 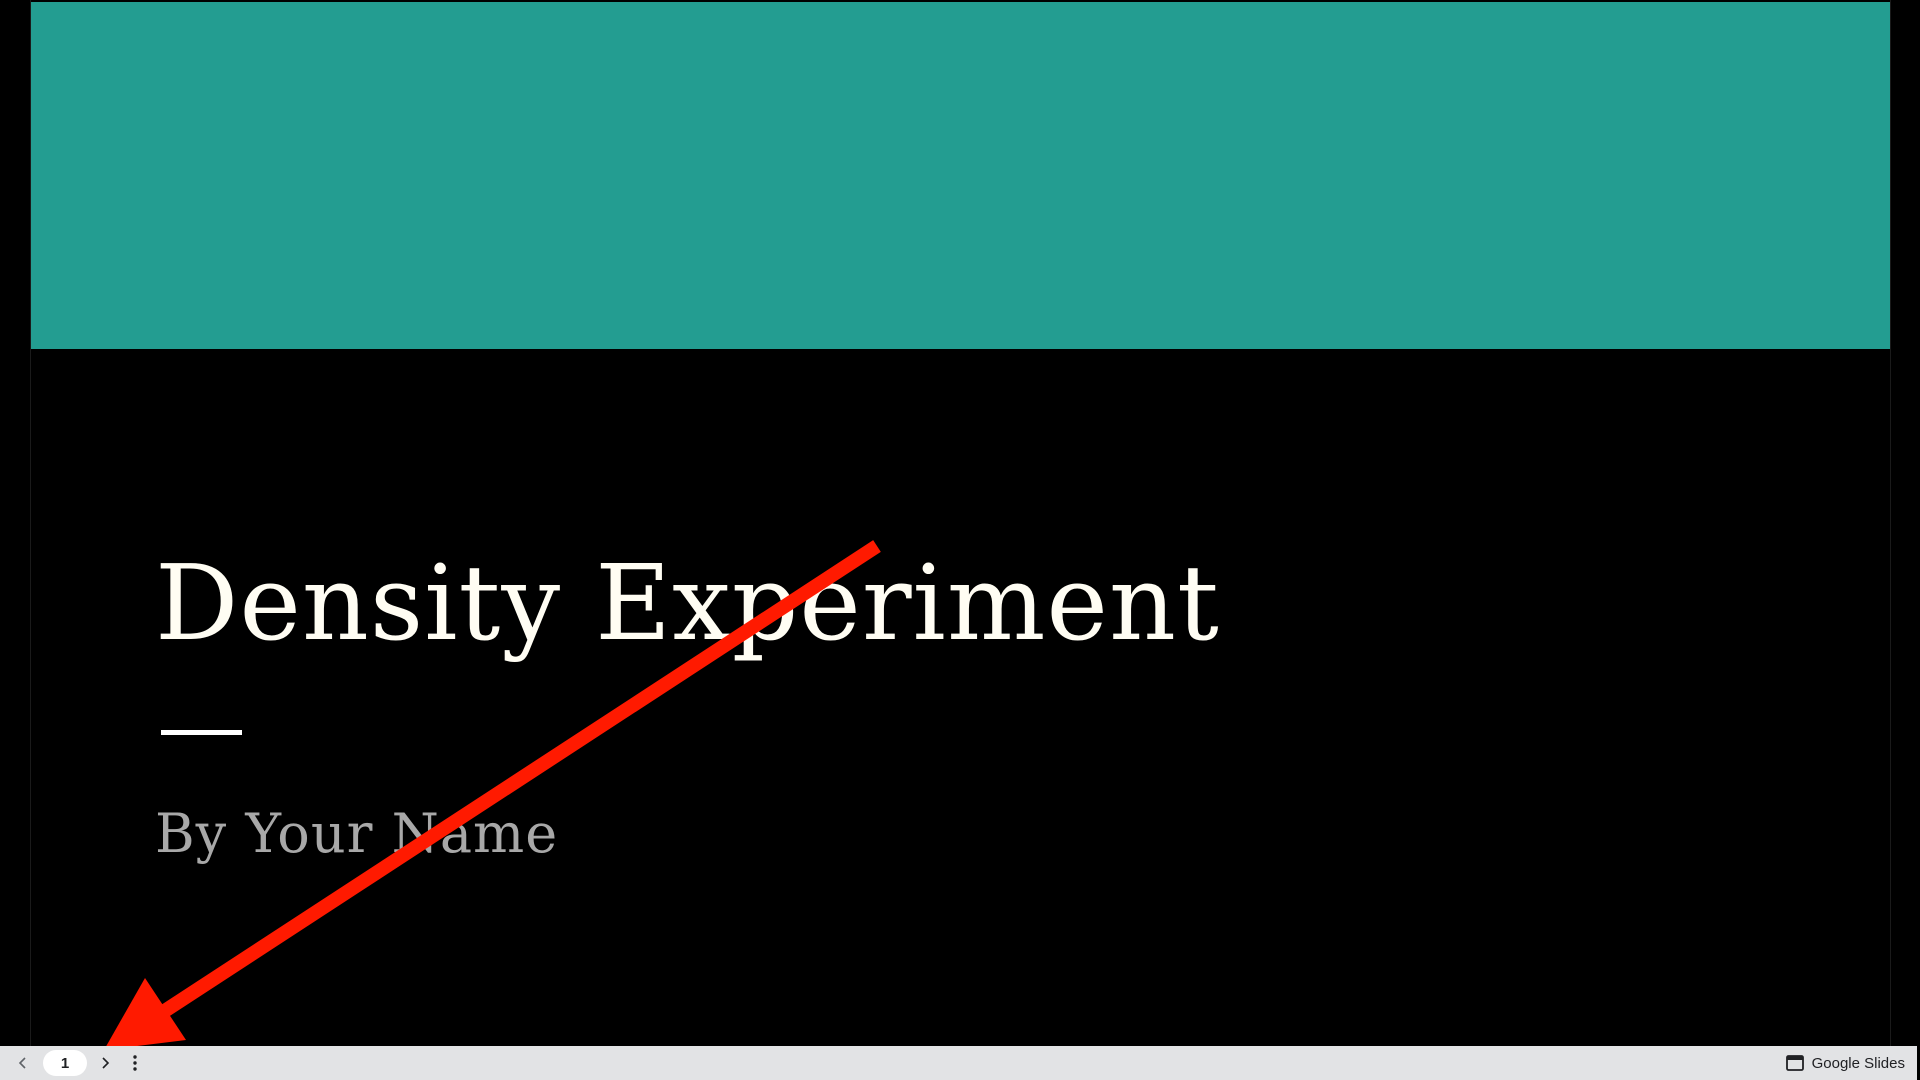 What do you see at coordinates (960, 1063) in the screenshot?
I see `viewer-toolbar: 1 Google Slides` at bounding box center [960, 1063].